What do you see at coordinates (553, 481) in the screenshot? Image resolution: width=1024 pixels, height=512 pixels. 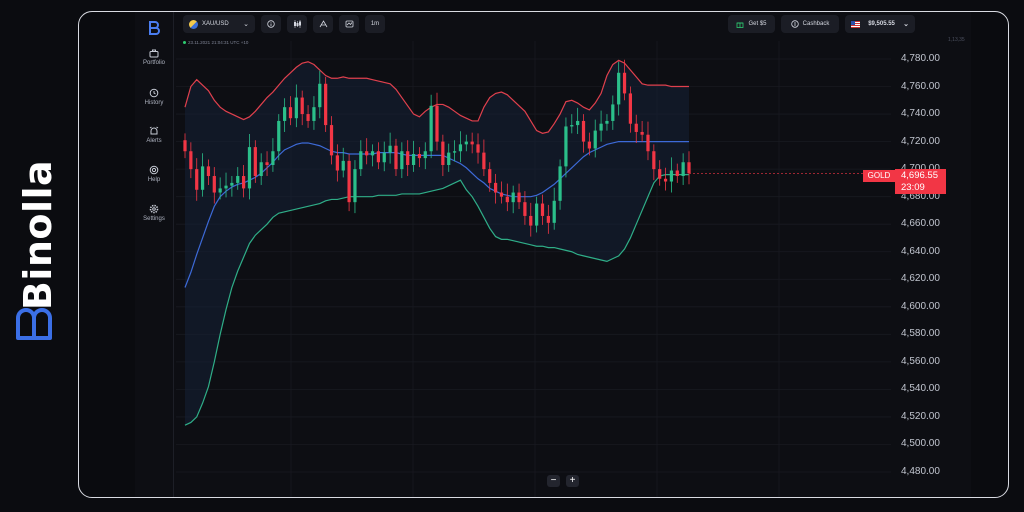 I see `zoom-out-button: −` at bounding box center [553, 481].